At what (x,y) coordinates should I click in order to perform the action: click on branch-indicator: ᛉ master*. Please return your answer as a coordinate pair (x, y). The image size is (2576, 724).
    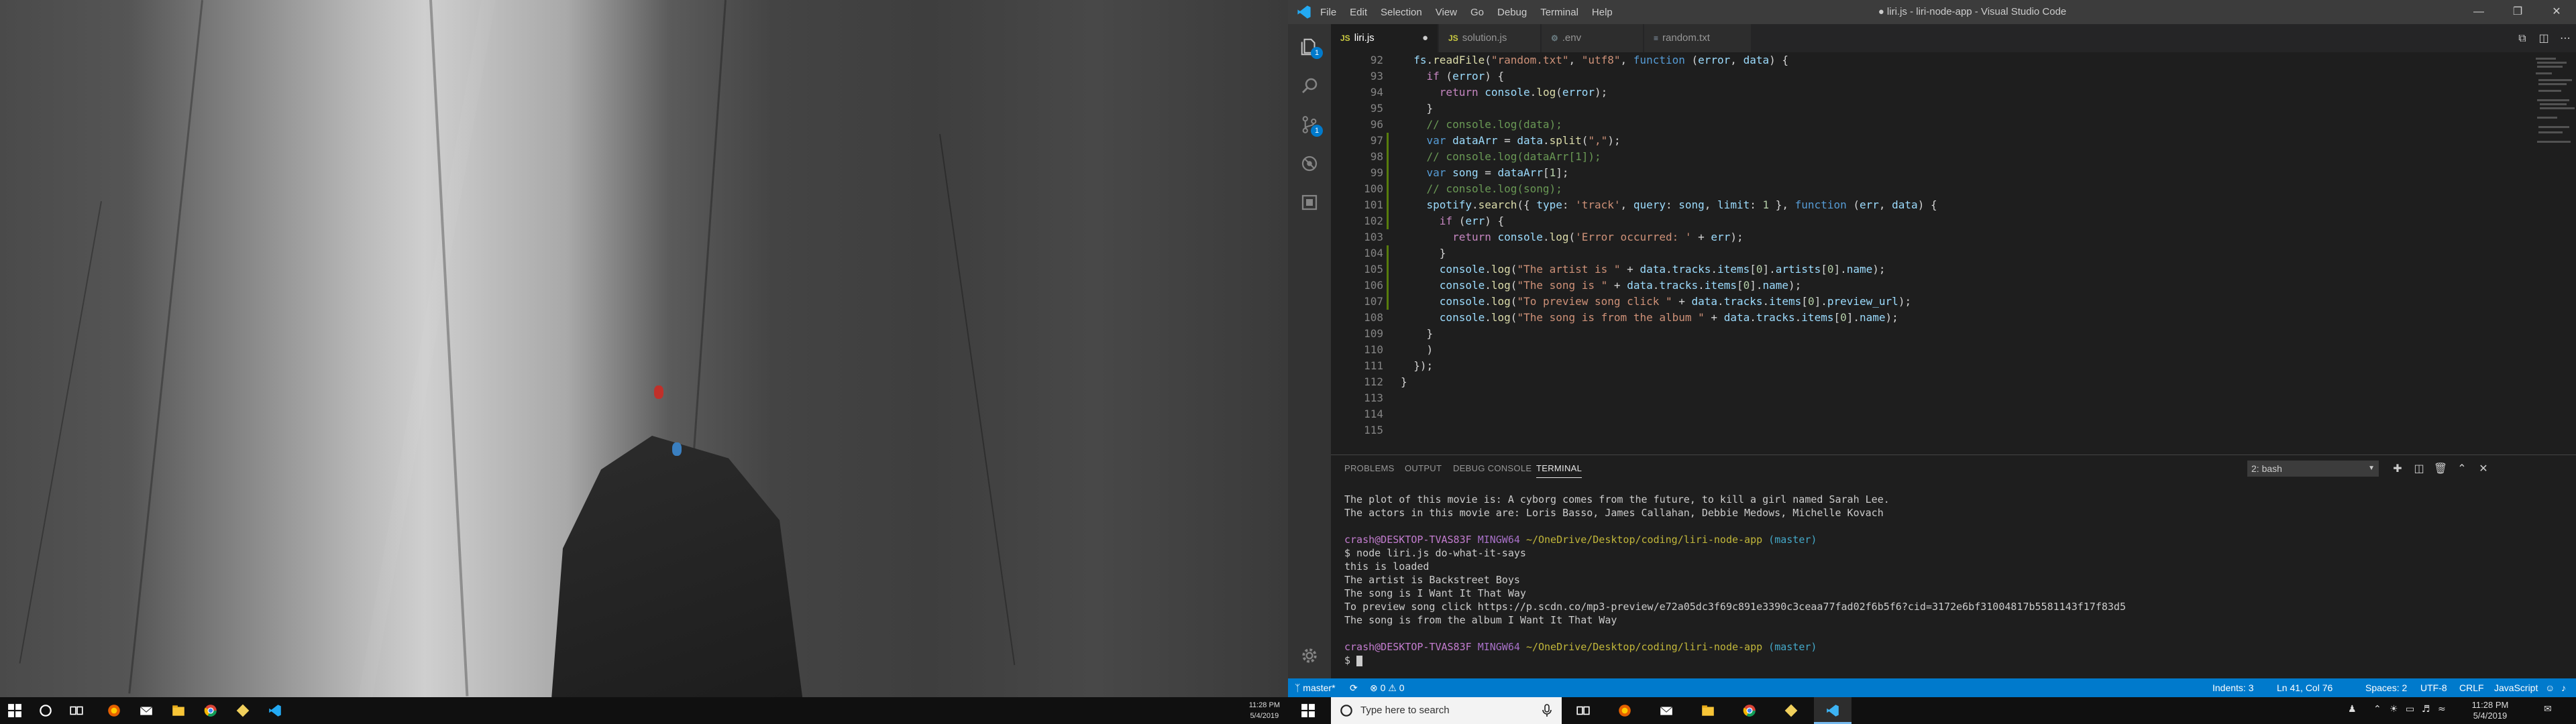
    Looking at the image, I should click on (1315, 687).